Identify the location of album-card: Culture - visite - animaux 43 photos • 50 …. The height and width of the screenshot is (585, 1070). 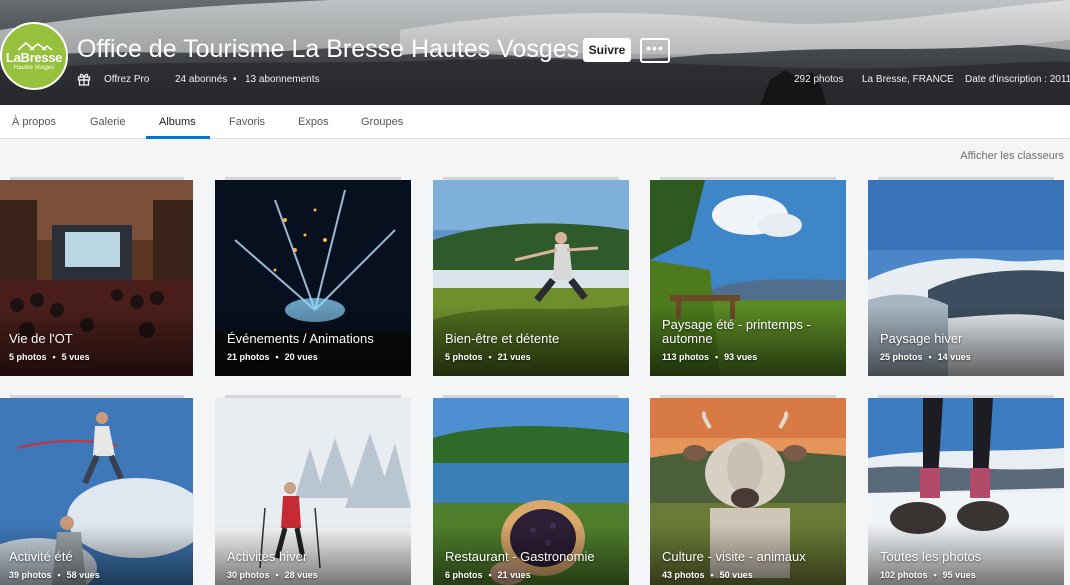
(748, 491).